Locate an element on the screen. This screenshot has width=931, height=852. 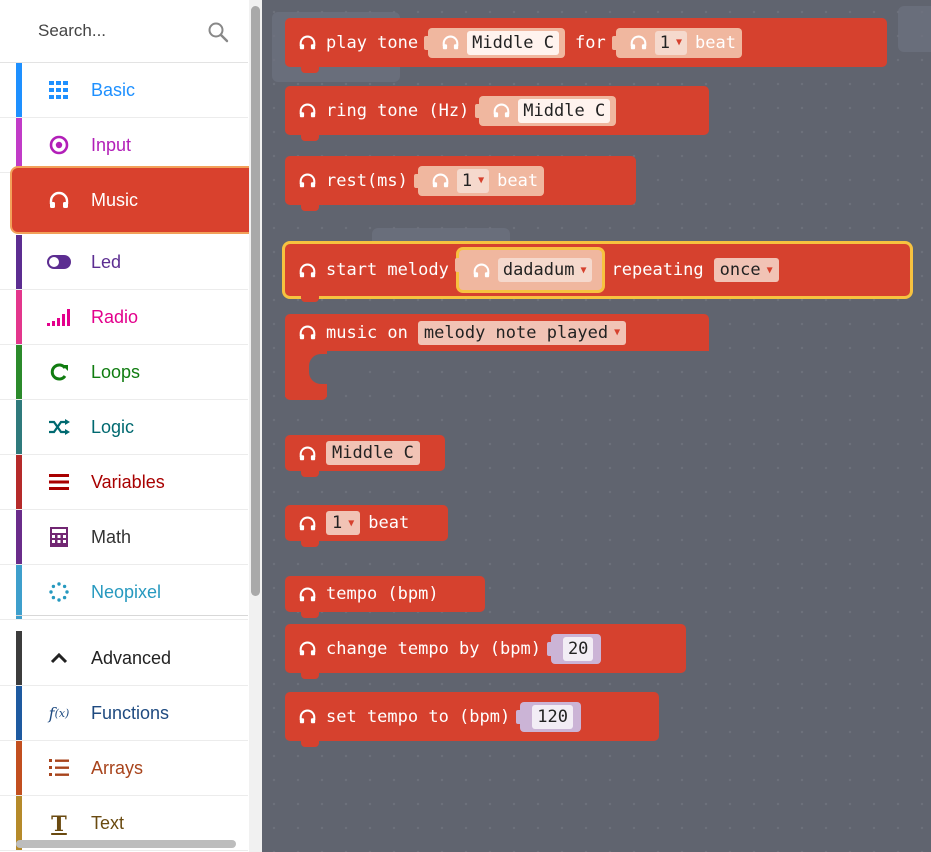
category-label: Logic is located at coordinates (113, 427).